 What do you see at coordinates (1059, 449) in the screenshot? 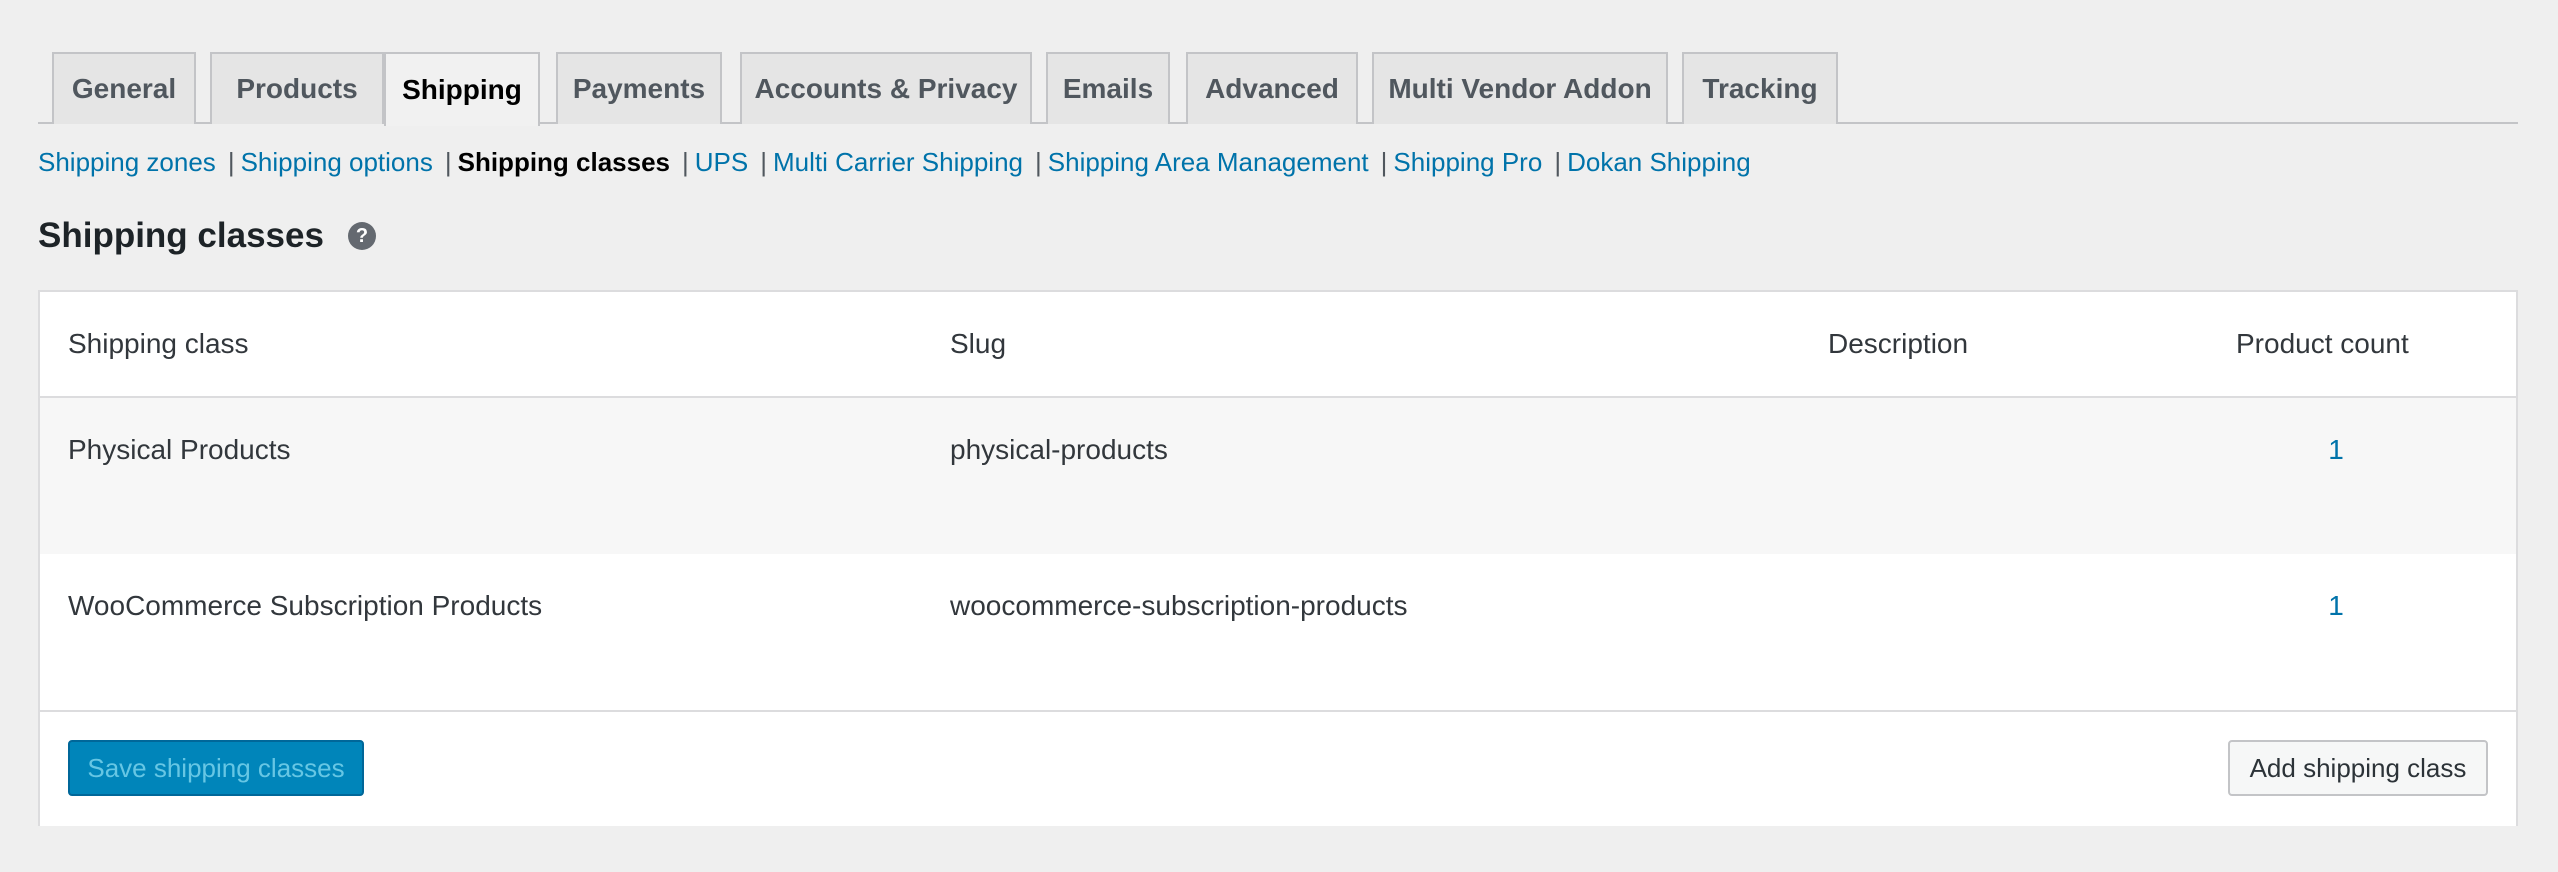
I see `shipping-class-slug: physical-products` at bounding box center [1059, 449].